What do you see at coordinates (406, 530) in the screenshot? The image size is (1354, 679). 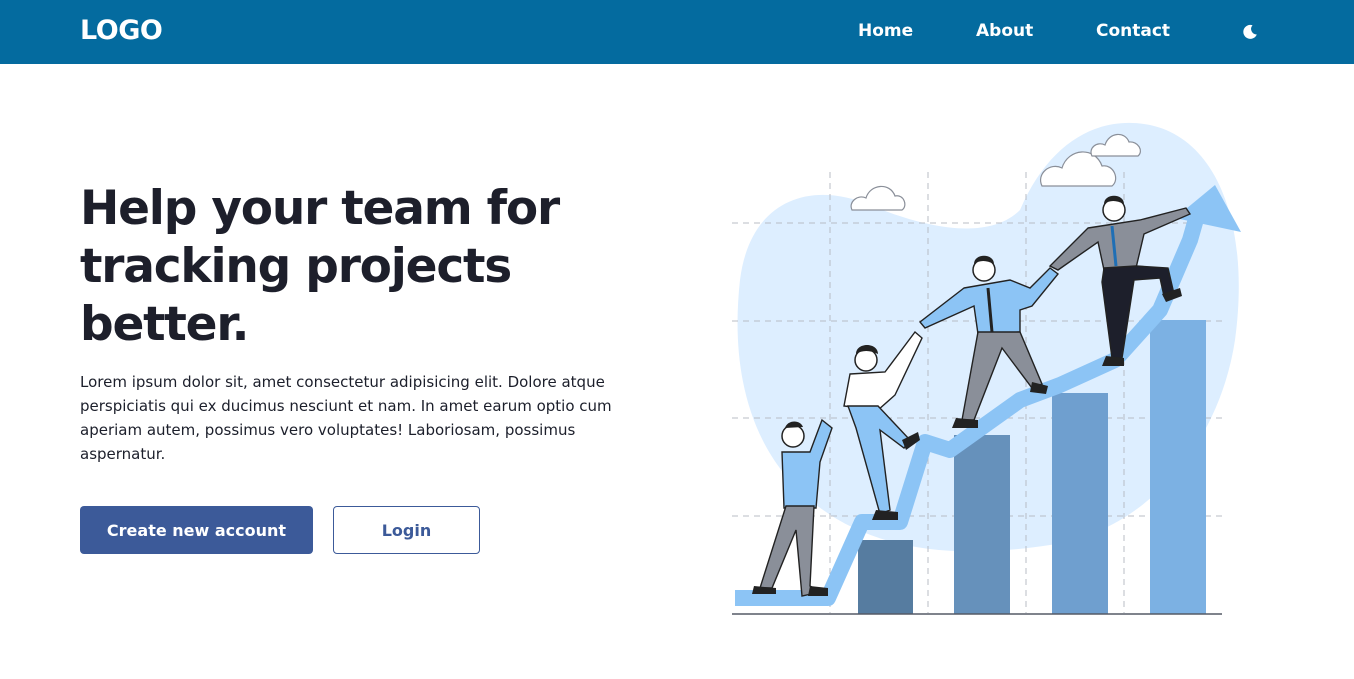 I see `login-button: Login` at bounding box center [406, 530].